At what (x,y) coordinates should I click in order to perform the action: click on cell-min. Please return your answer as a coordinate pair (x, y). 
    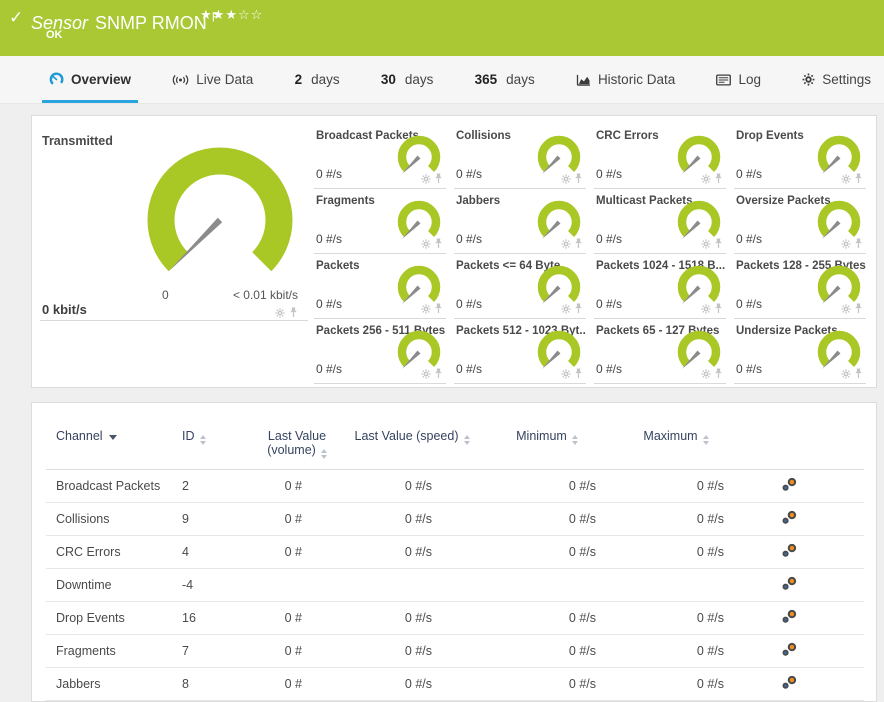
    Looking at the image, I should click on (547, 585).